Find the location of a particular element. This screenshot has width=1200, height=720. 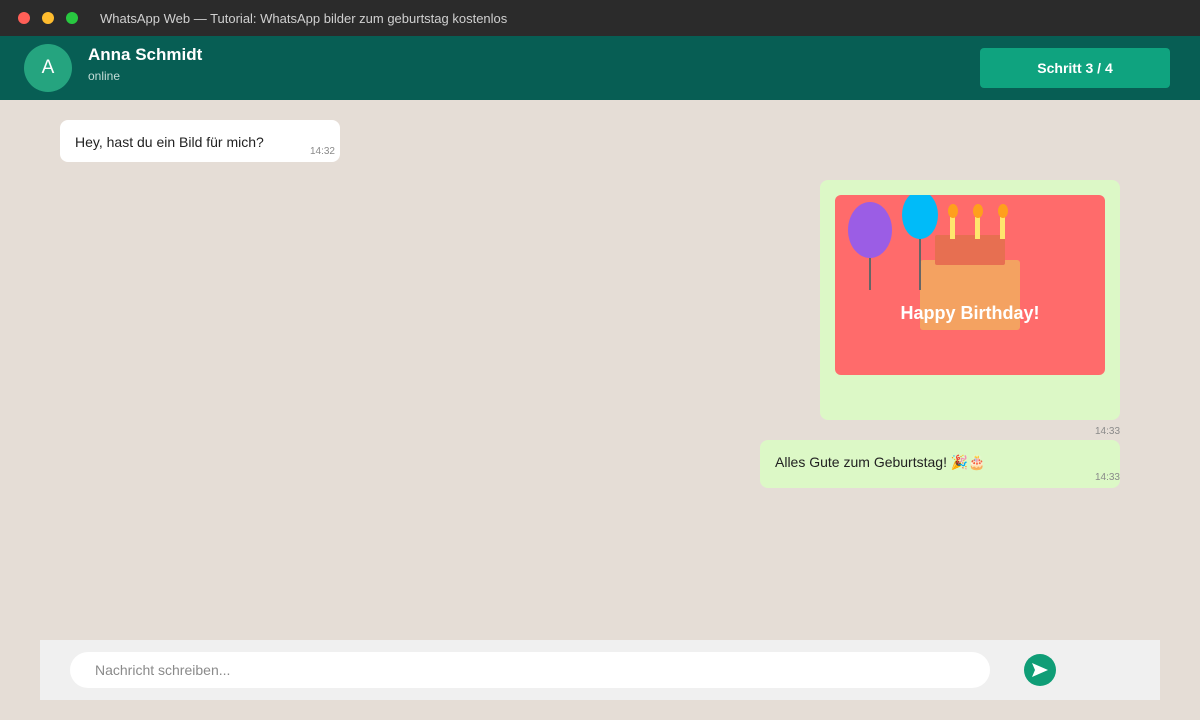

message-bubble-image: Happy Birthday! is located at coordinates (970, 300).